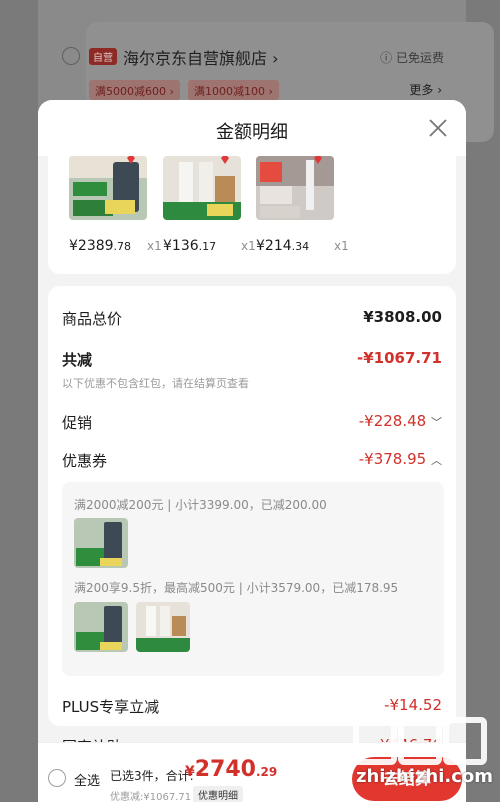  I want to click on coupon-line-2: 满200享9.5折，最高减500元 | 小计3579.00，已减178.95, so click(236, 588).